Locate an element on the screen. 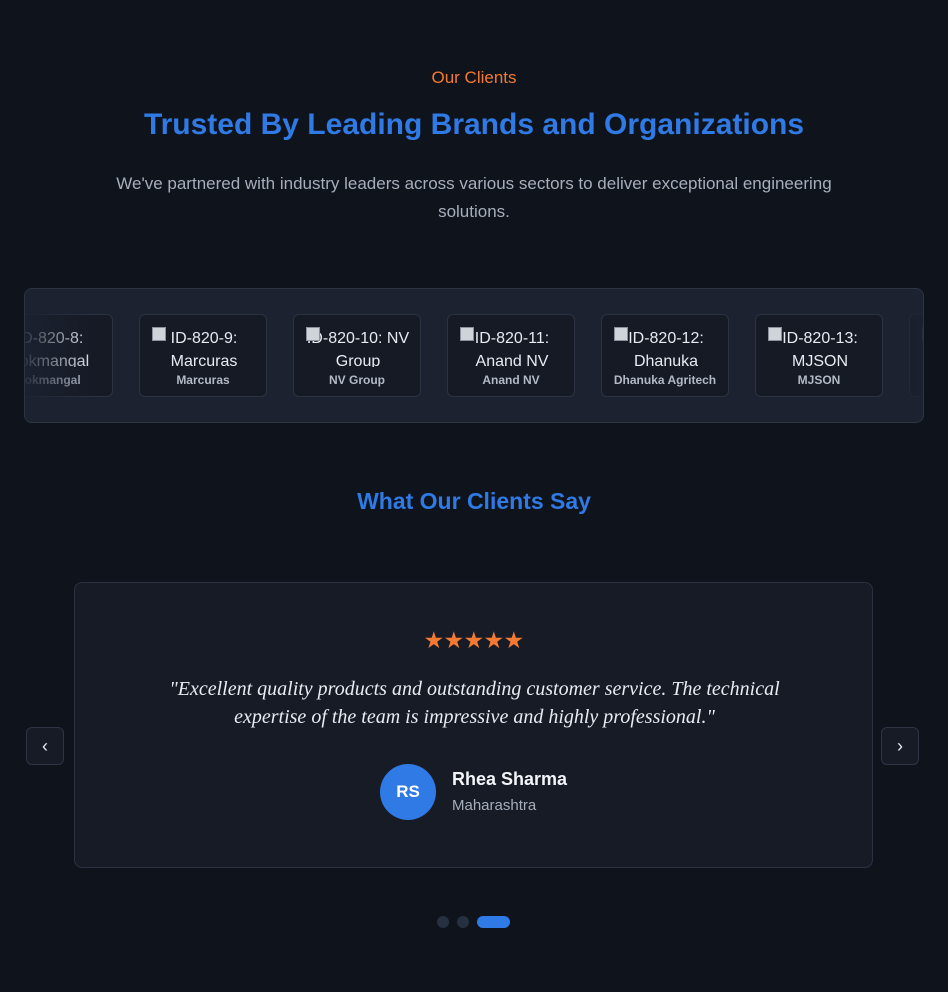  client-name: NV Group is located at coordinates (357, 380).